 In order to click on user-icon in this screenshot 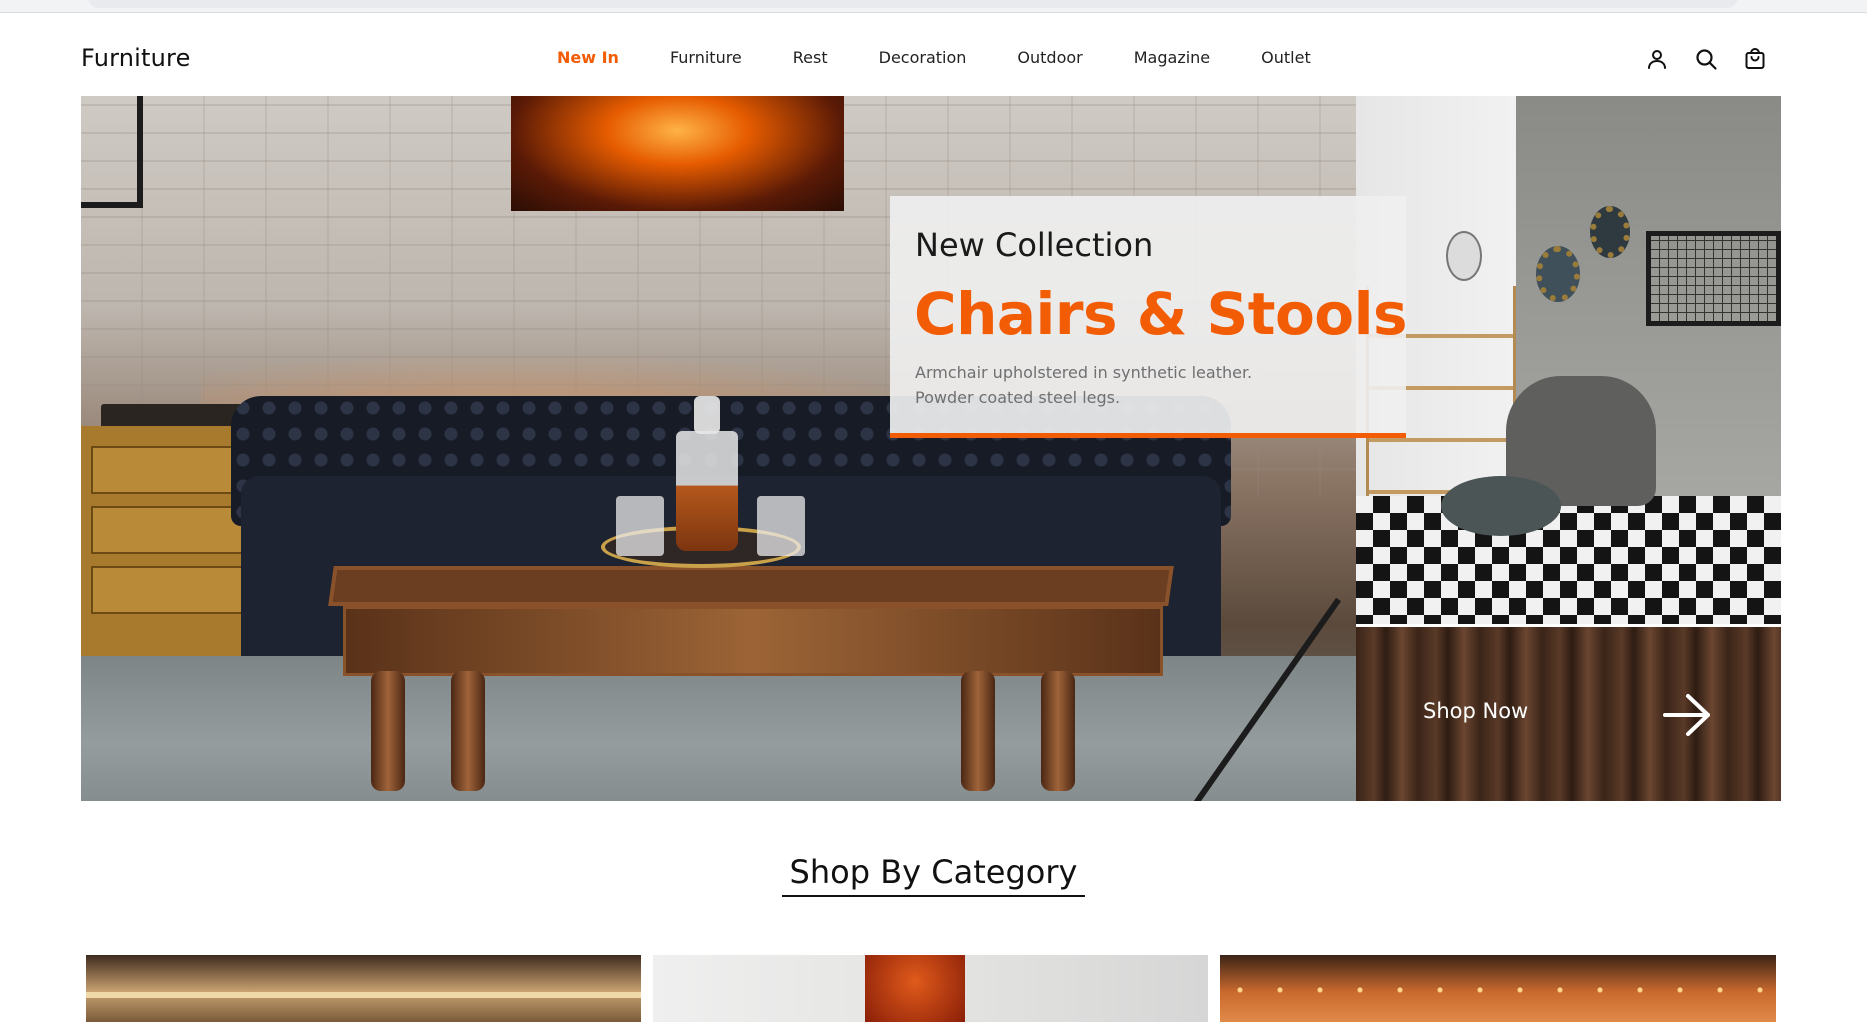, I will do `click(1657, 59)`.